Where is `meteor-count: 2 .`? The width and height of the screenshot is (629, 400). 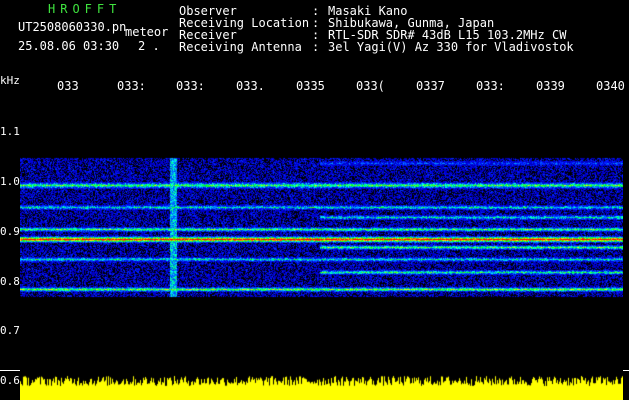
meteor-count: 2 . is located at coordinates (149, 46).